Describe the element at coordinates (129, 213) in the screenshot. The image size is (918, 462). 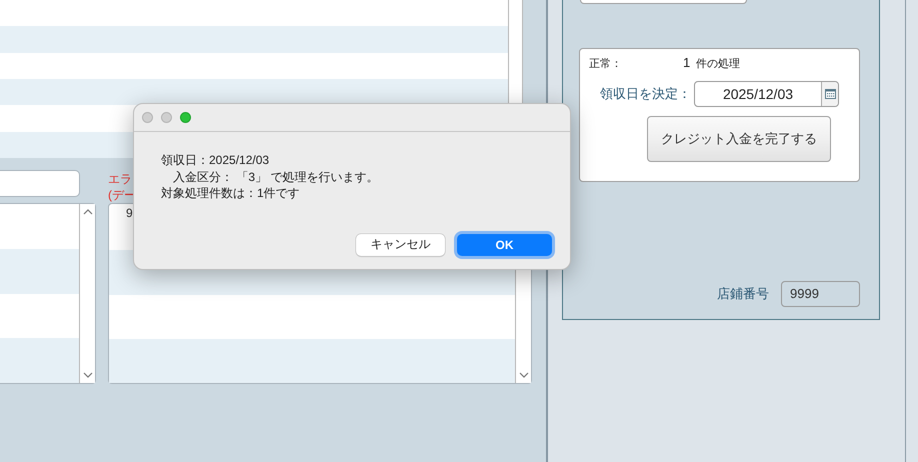
I see `table-cell: 9` at that location.